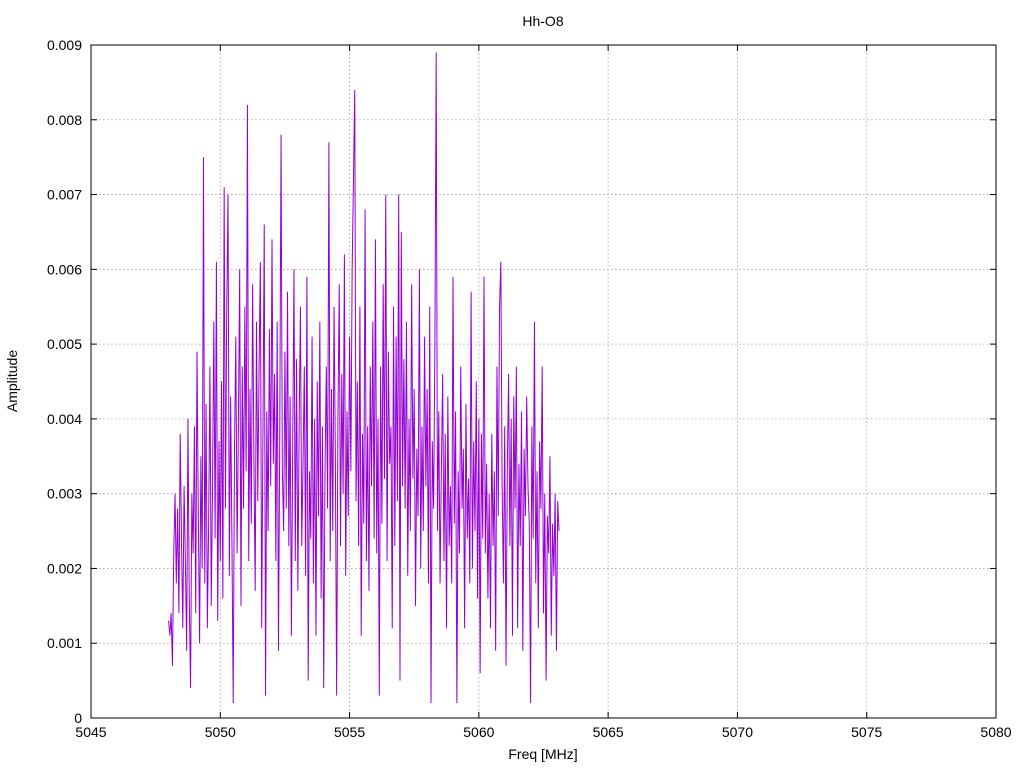  Describe the element at coordinates (995, 732) in the screenshot. I see `x-tick-label: 5080` at that location.